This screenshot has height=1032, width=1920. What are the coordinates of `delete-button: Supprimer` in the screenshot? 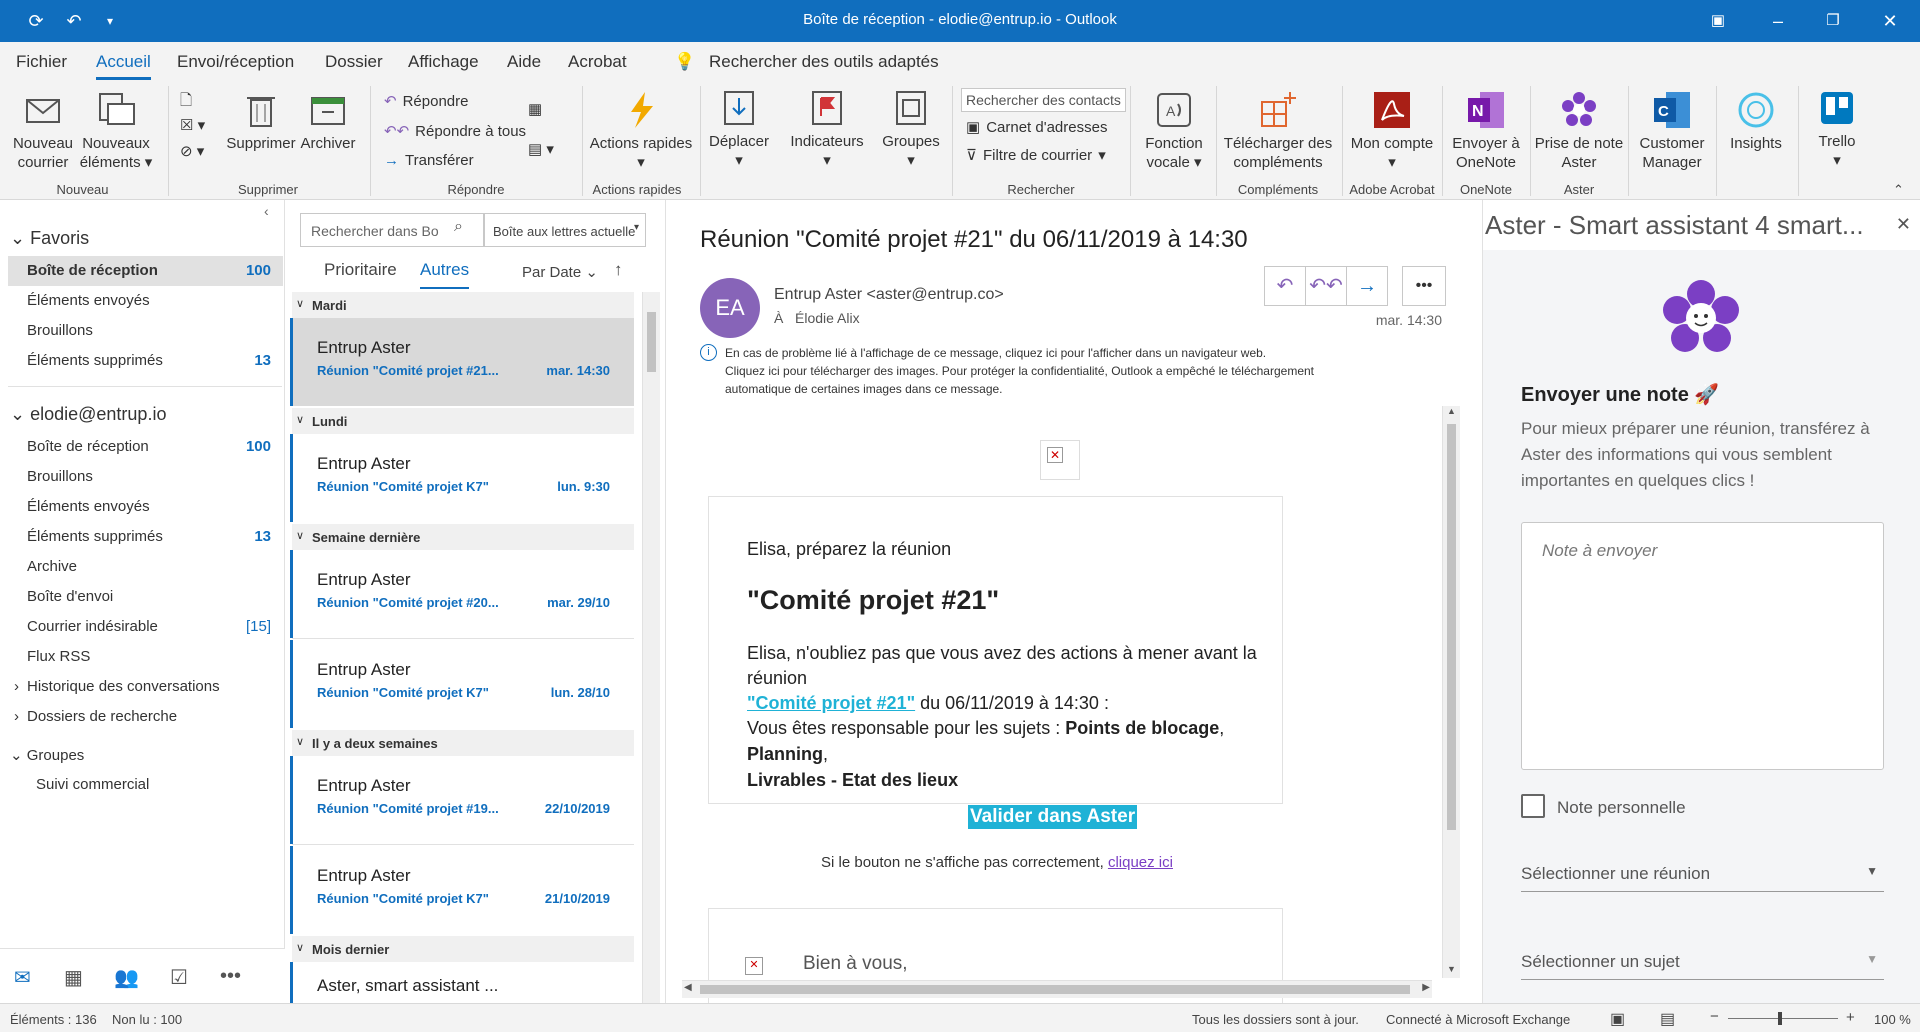 It's located at (261, 121).